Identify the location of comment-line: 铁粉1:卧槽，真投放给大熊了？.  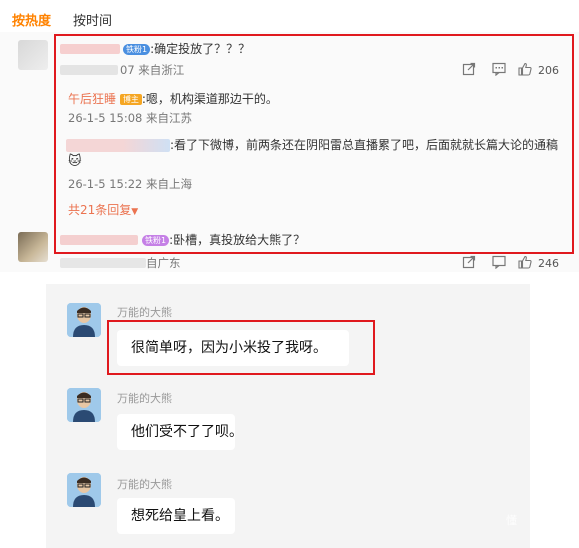
(223, 239).